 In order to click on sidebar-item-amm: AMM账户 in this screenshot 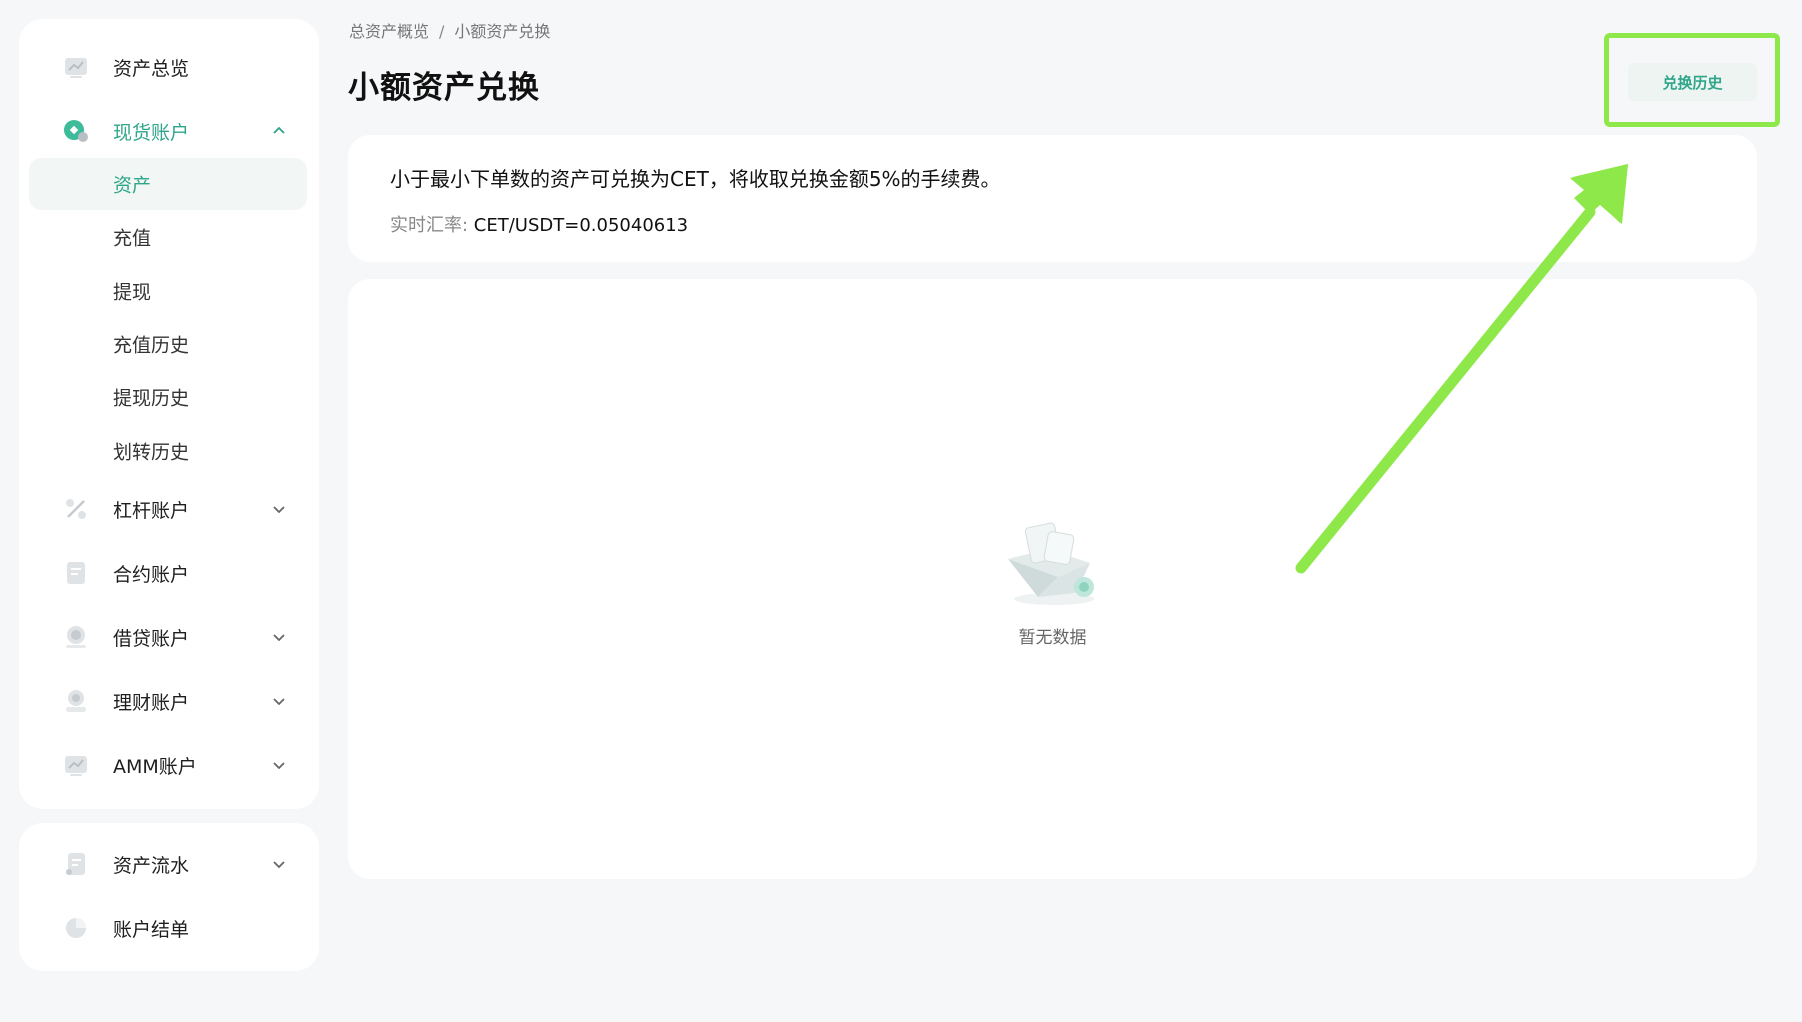, I will do `click(168, 765)`.